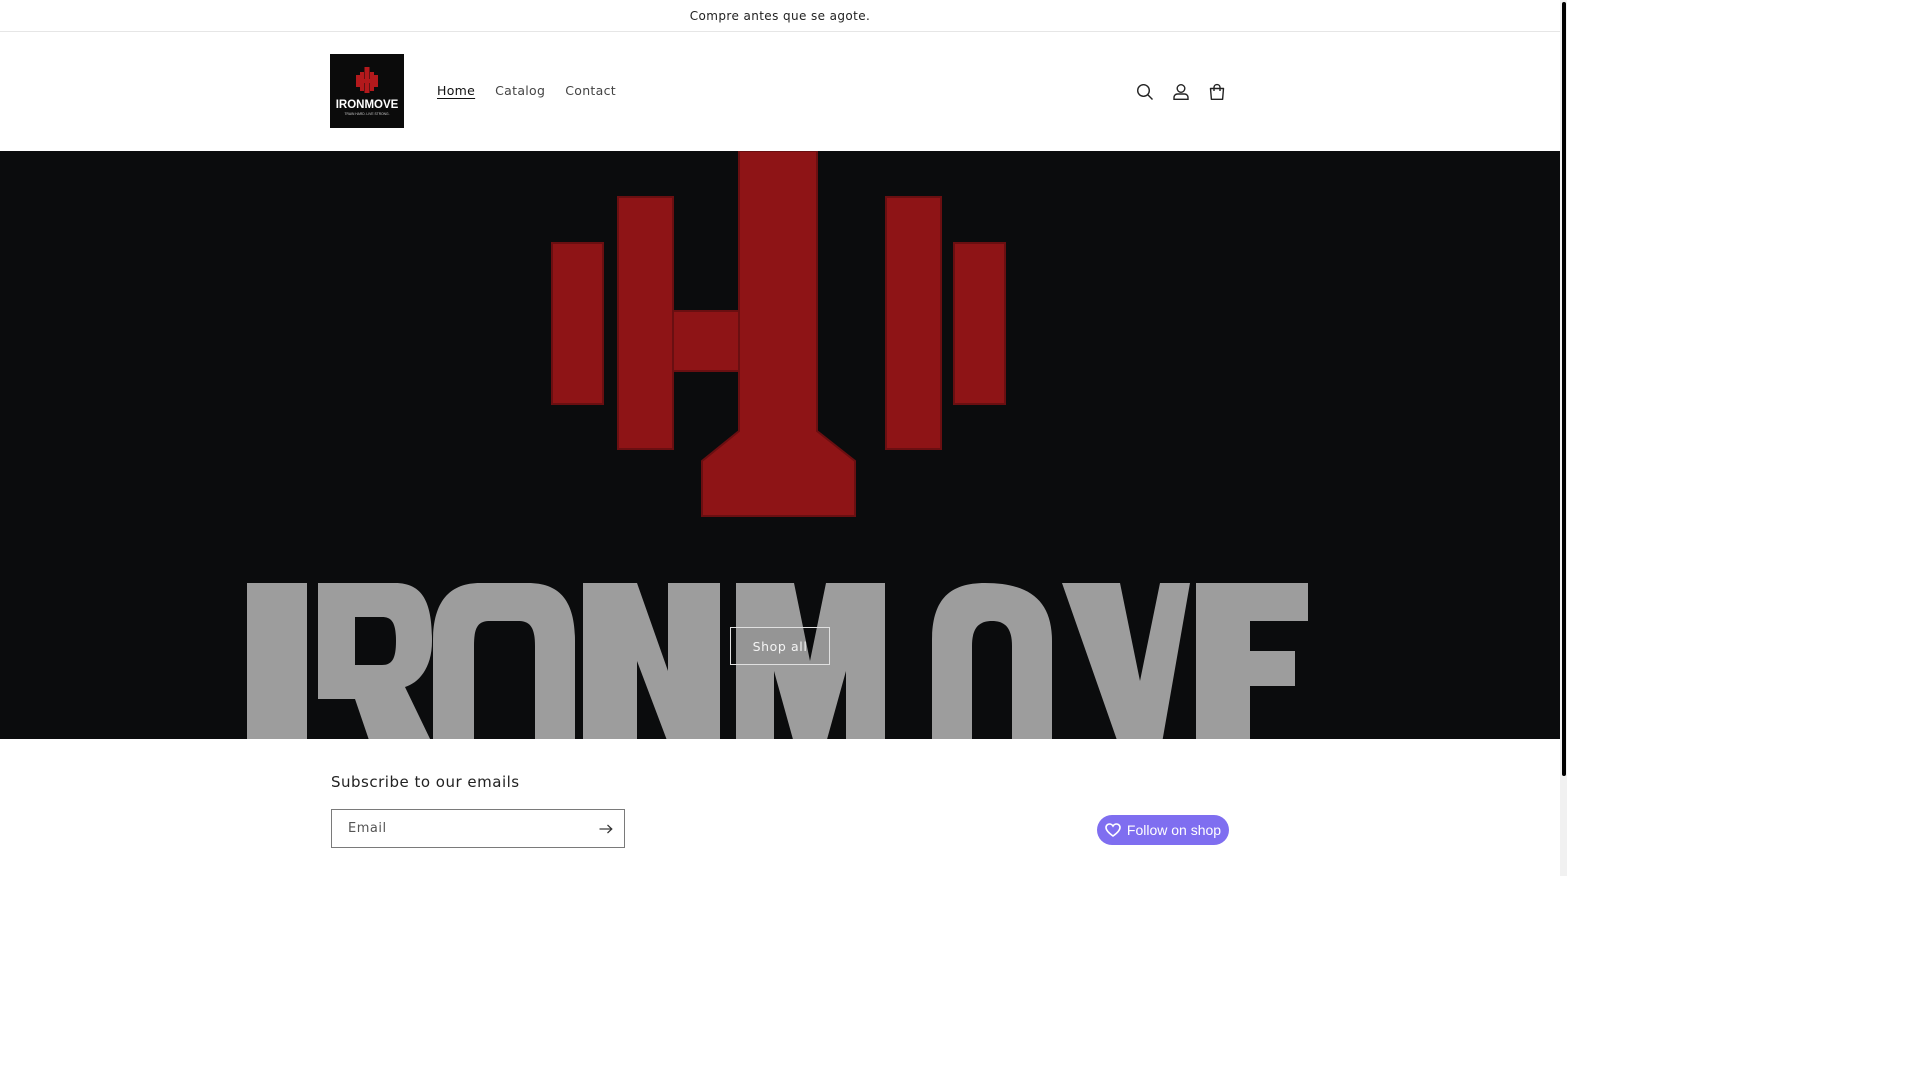 This screenshot has width=1920, height=1080. I want to click on arrow-right-icon, so click(606, 828).